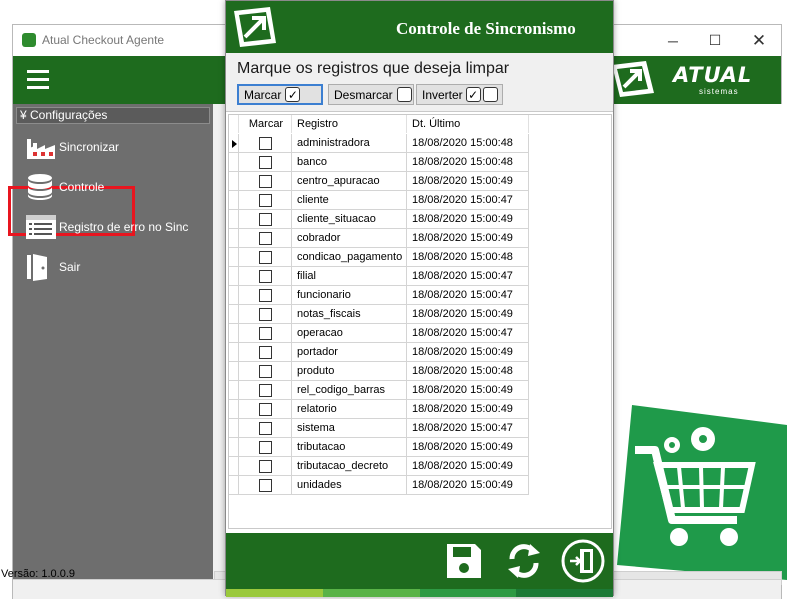  I want to click on sidebar-item-sincronizar: Sincronizar, so click(72, 147).